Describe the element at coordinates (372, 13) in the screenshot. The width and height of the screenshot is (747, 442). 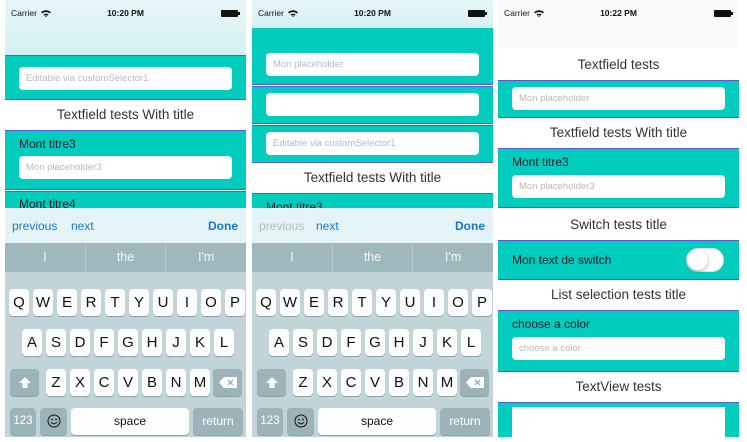
I see `status-time: 10:20 PM` at that location.